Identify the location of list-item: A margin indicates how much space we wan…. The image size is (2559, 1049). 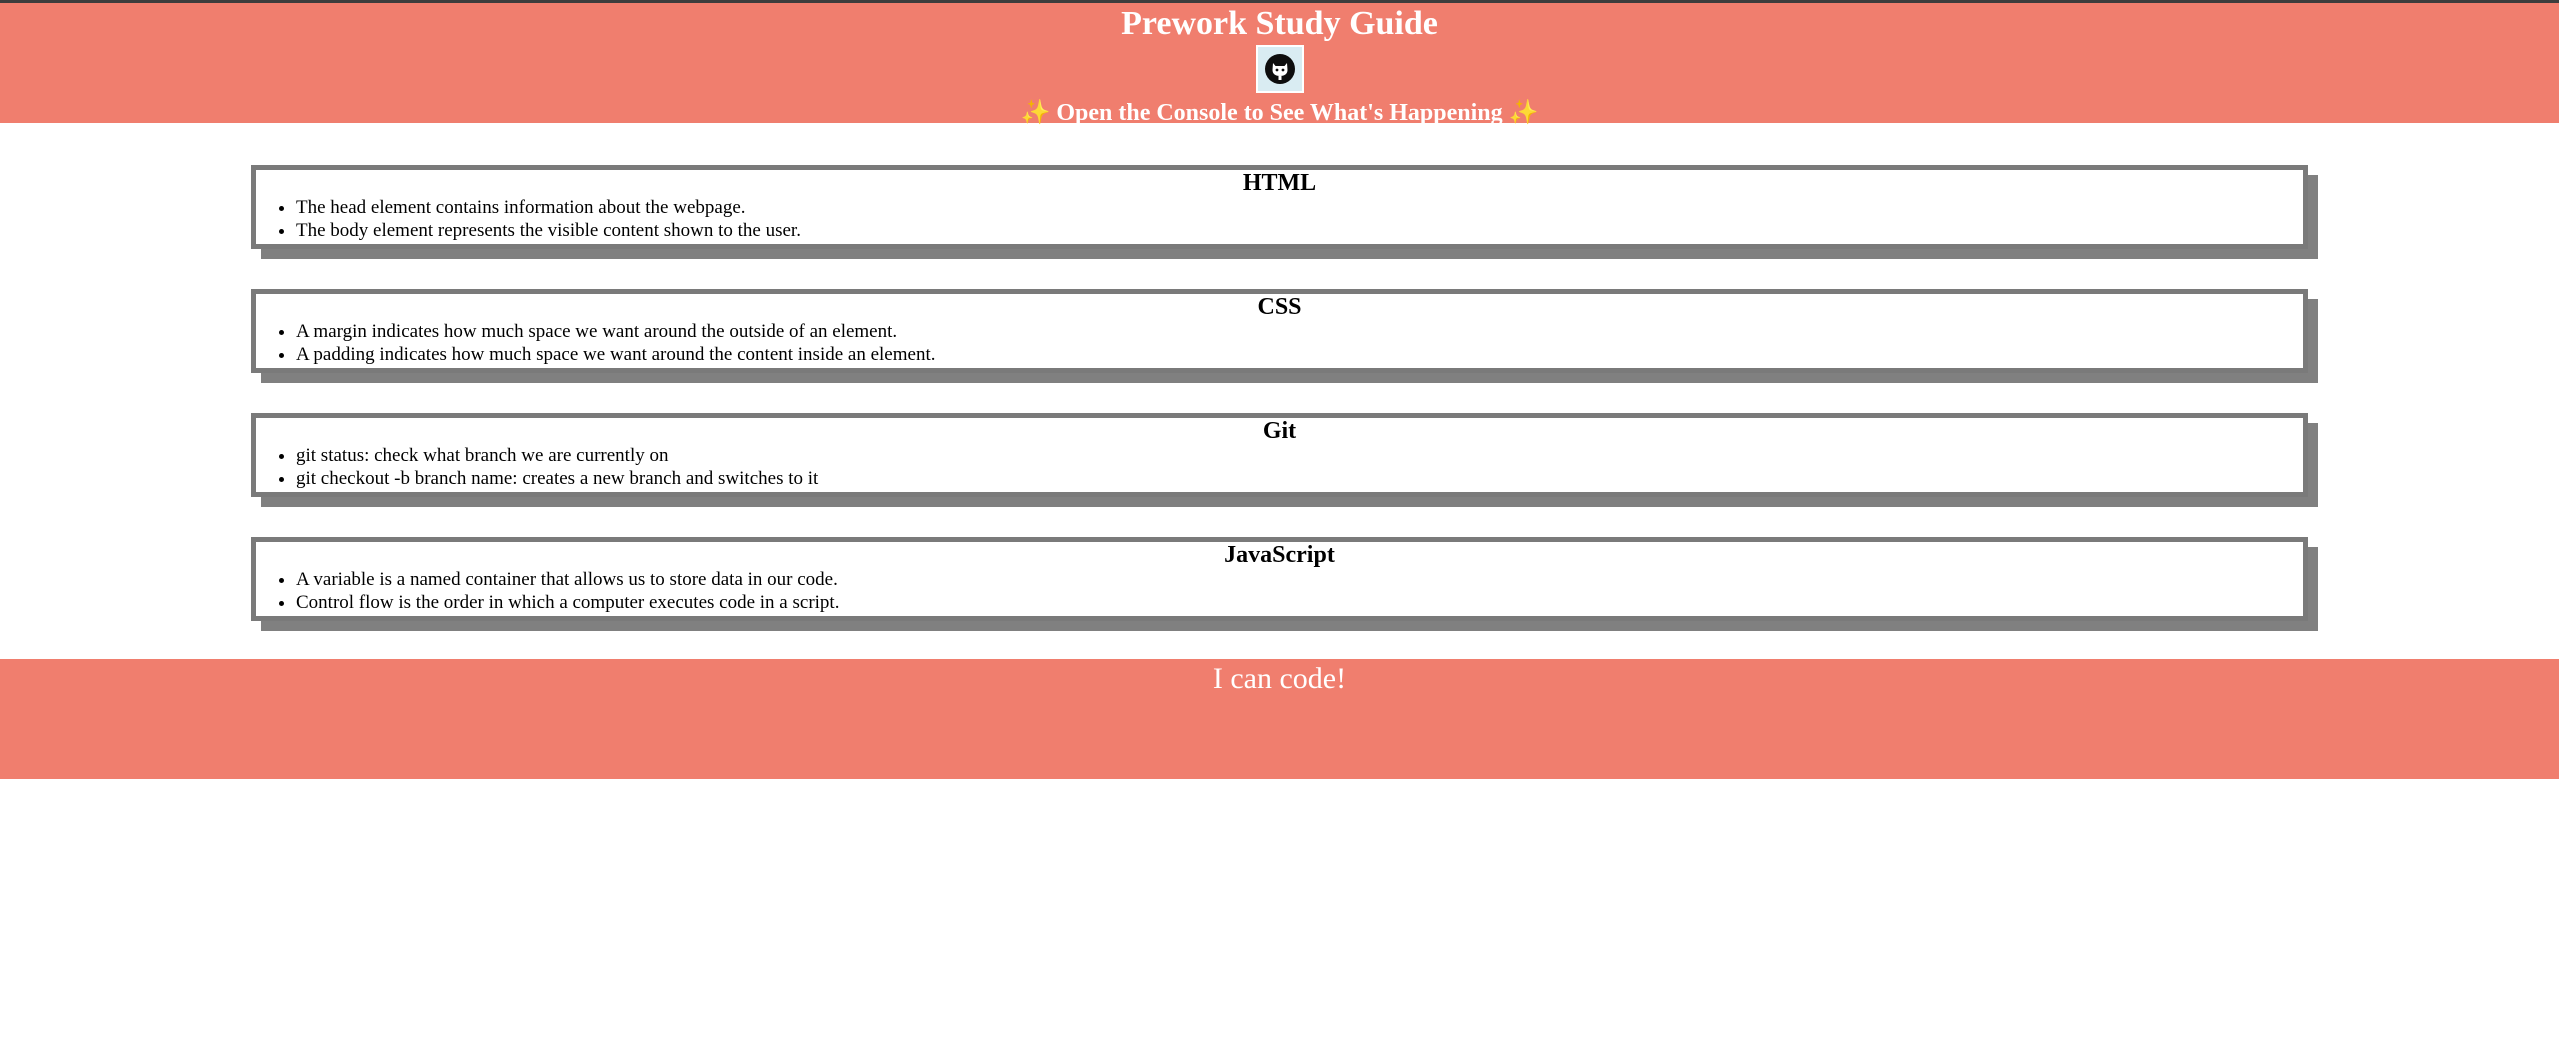
(1299, 331).